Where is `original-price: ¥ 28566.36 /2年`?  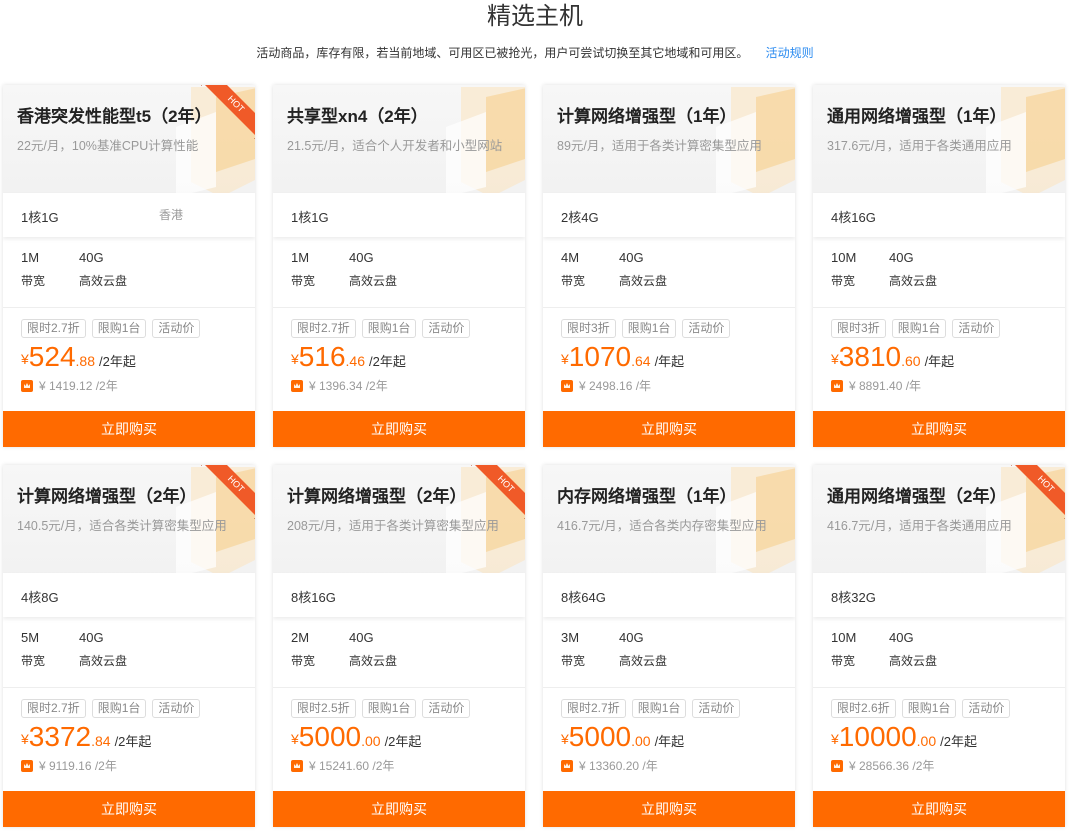
original-price: ¥ 28566.36 /2年 is located at coordinates (892, 766).